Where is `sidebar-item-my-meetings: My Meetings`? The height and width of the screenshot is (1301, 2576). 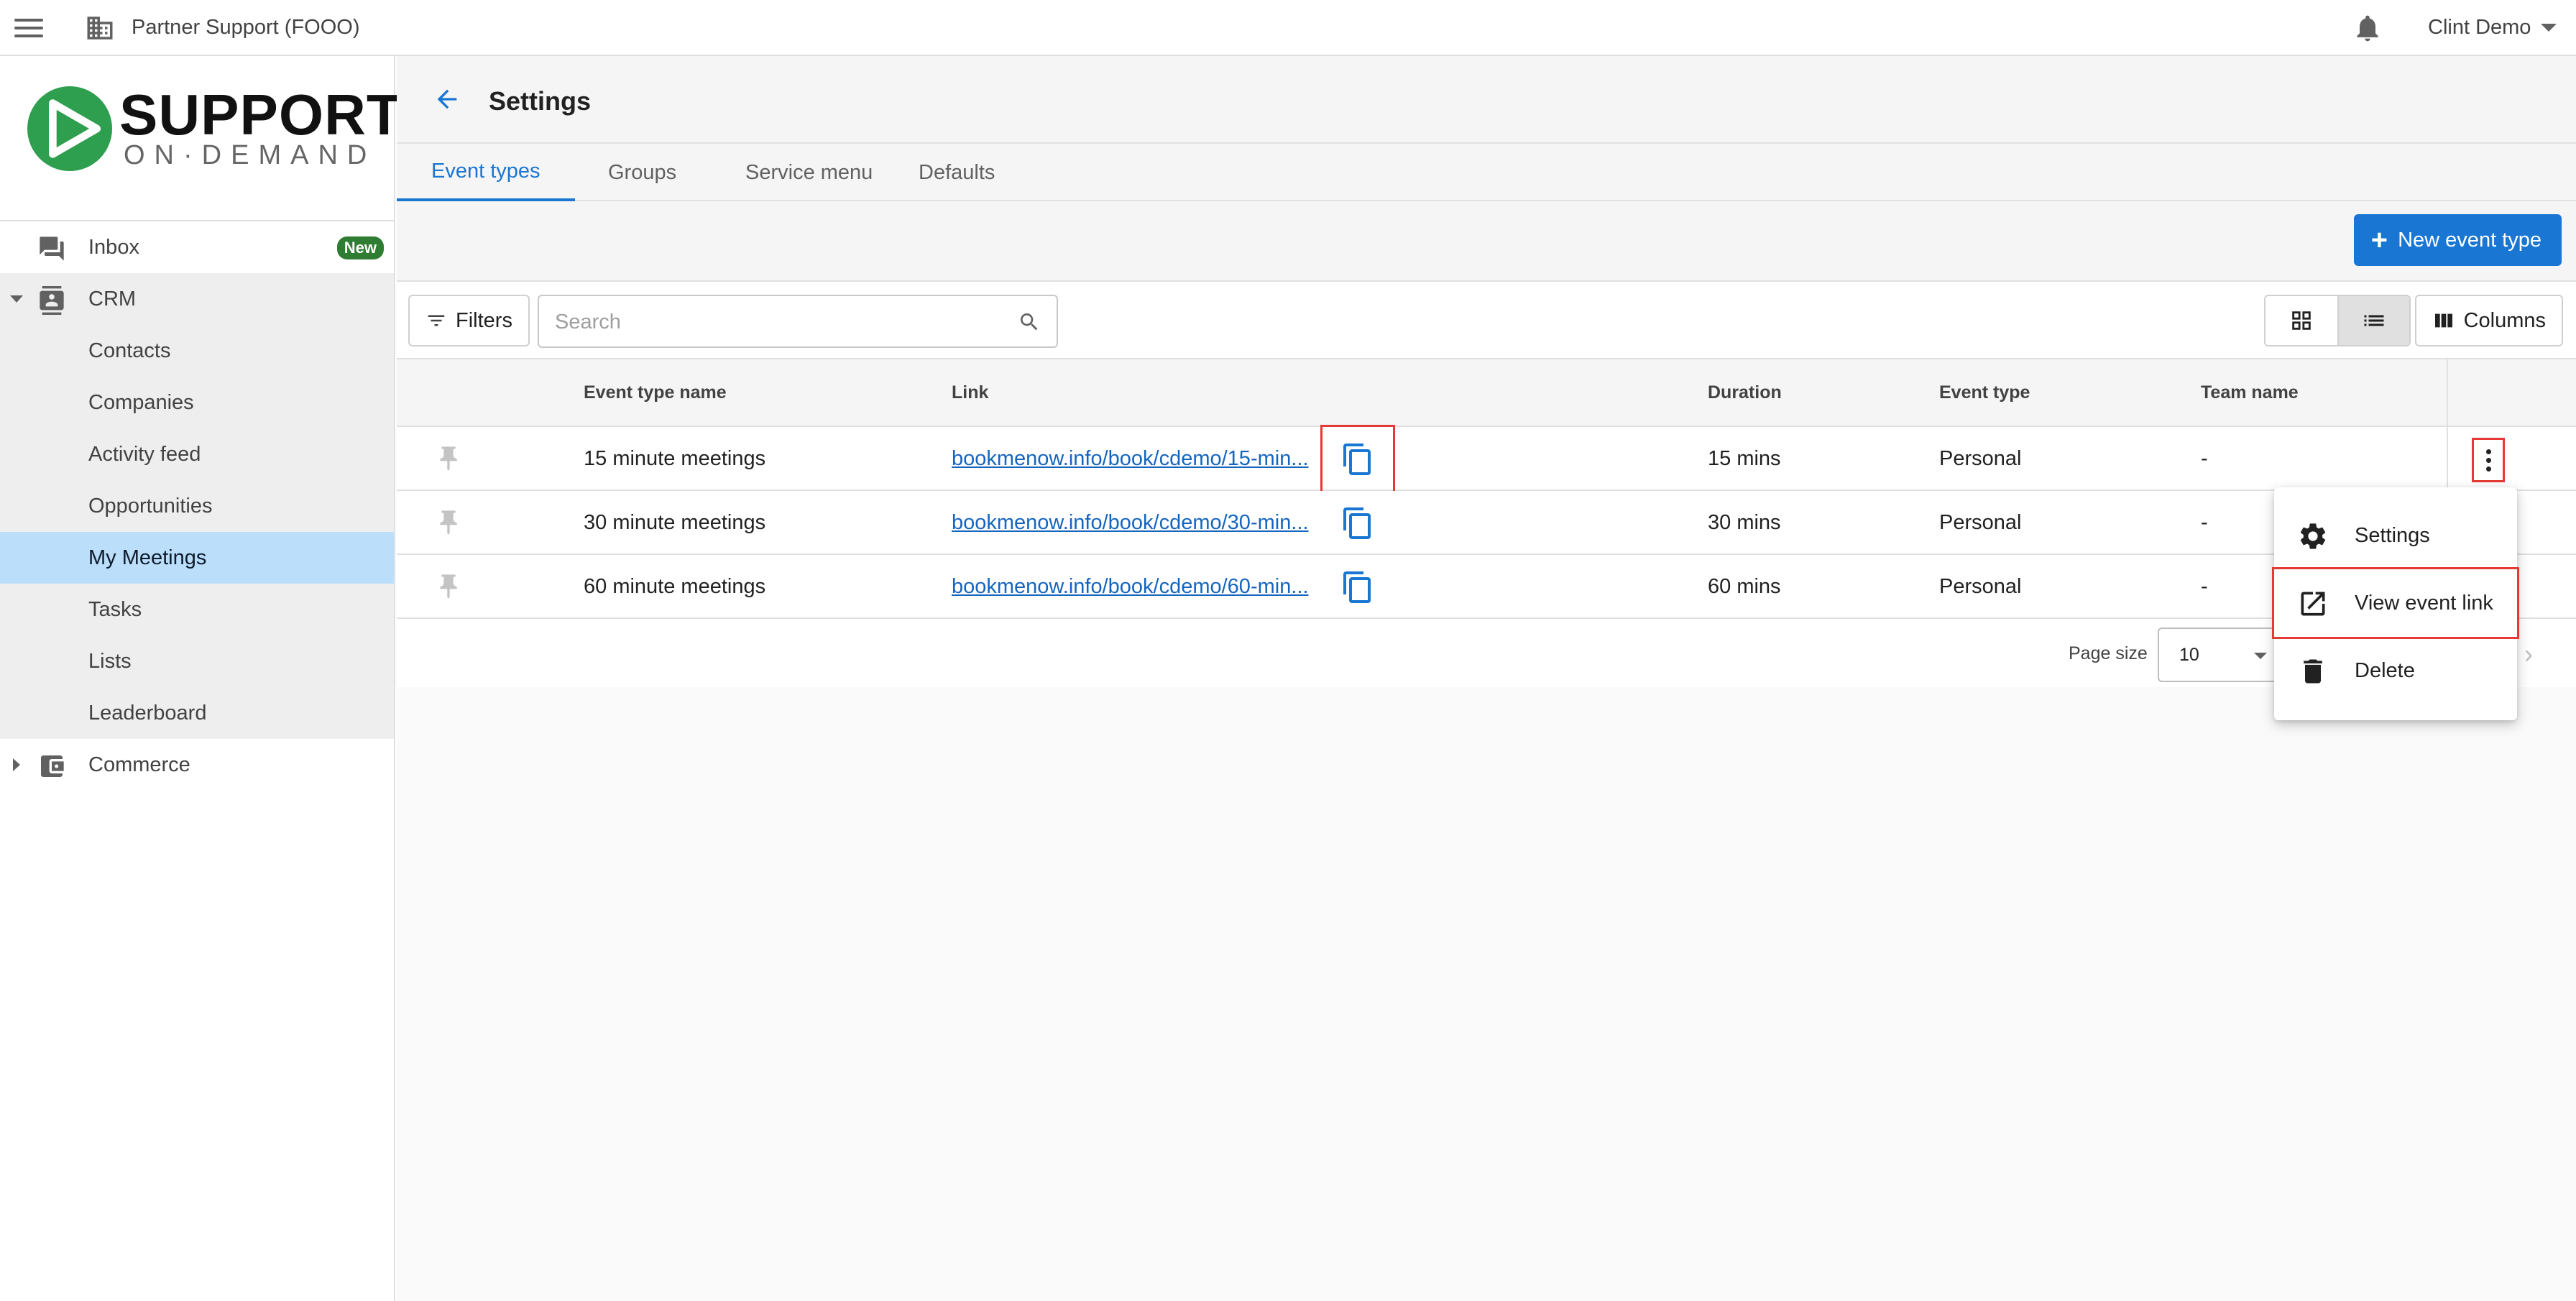 sidebar-item-my-meetings: My Meetings is located at coordinates (197, 558).